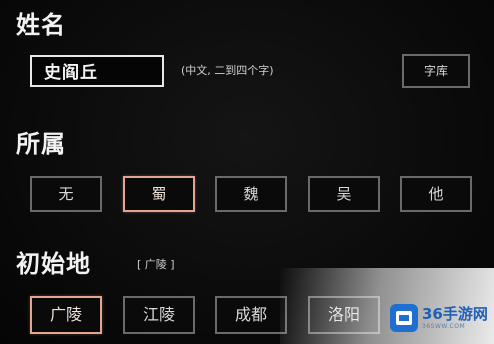 The image size is (494, 344). What do you see at coordinates (159, 315) in the screenshot?
I see `origin-option-jiangling: 江陵` at bounding box center [159, 315].